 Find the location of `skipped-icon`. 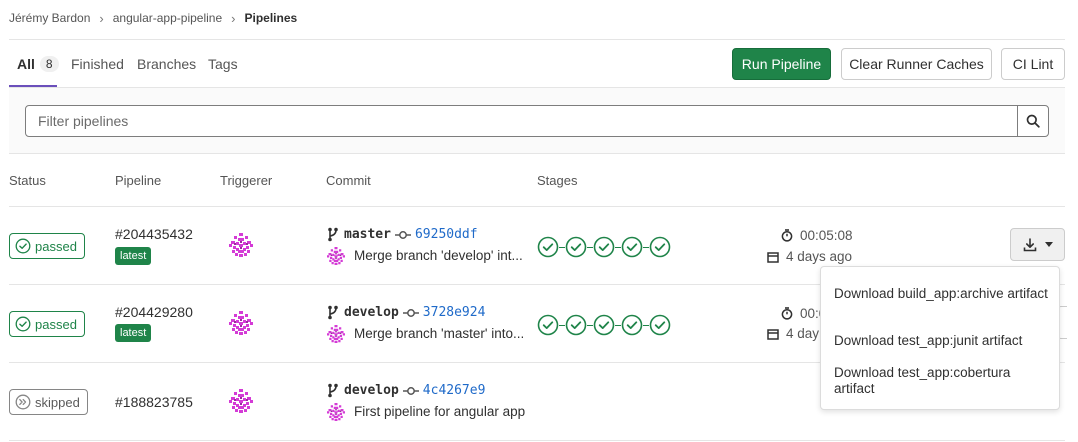

skipped-icon is located at coordinates (23, 402).